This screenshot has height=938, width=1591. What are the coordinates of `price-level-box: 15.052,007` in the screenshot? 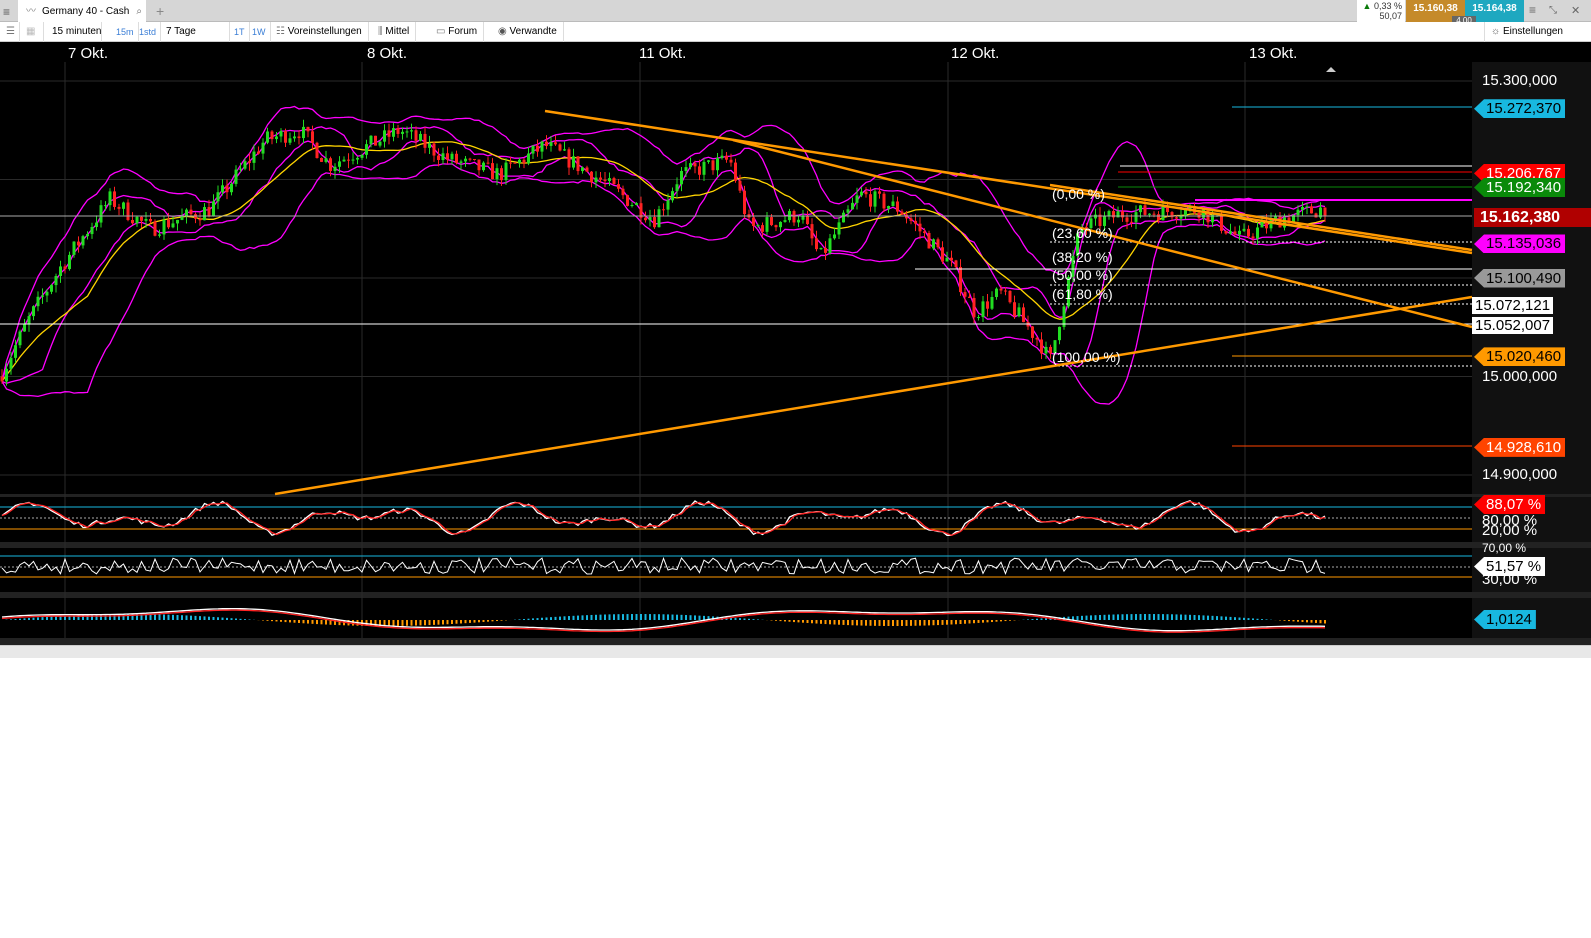 It's located at (1513, 326).